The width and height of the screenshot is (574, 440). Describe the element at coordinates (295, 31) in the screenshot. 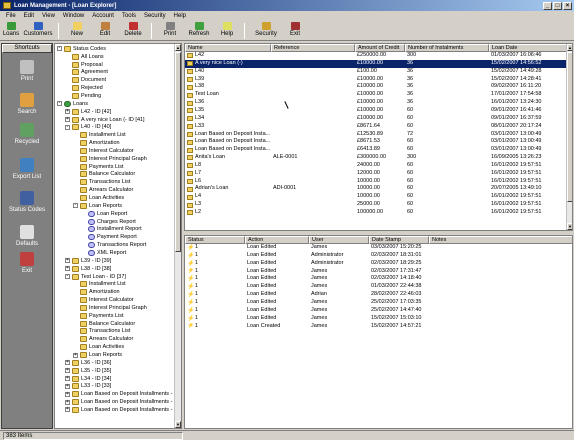

I see `toolbar-exit-button: Exit` at that location.